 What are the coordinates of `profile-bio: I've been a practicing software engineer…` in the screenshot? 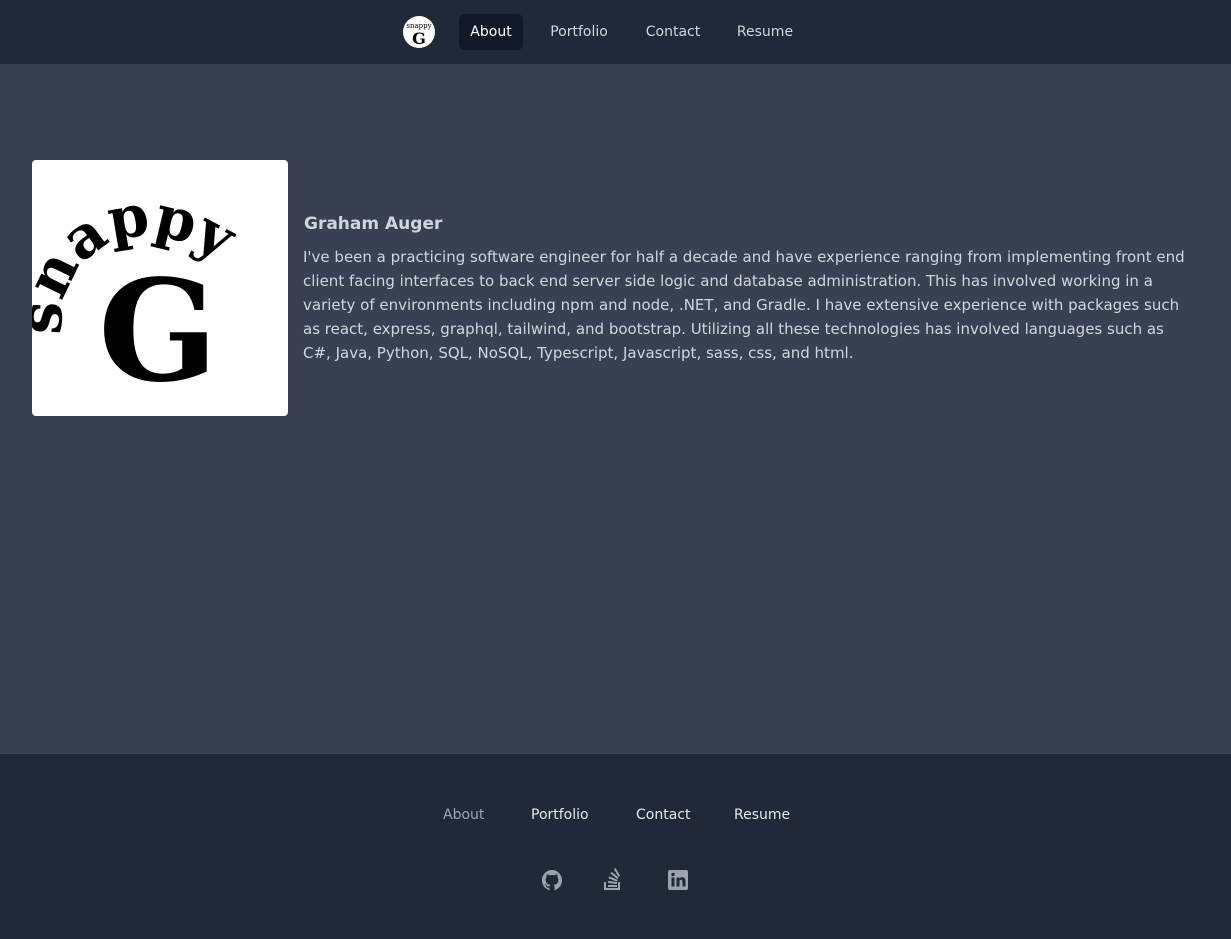 It's located at (744, 305).